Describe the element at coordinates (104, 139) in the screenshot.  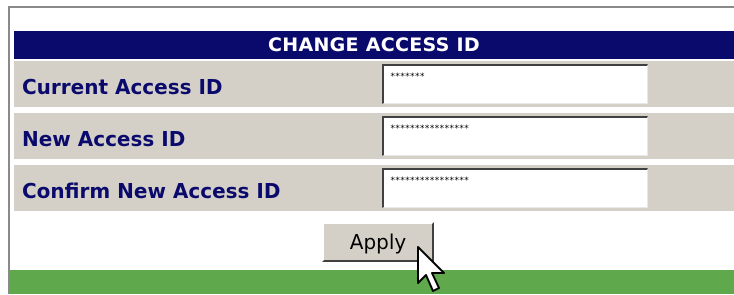
I see `new-access-id-label: New Access ID` at that location.